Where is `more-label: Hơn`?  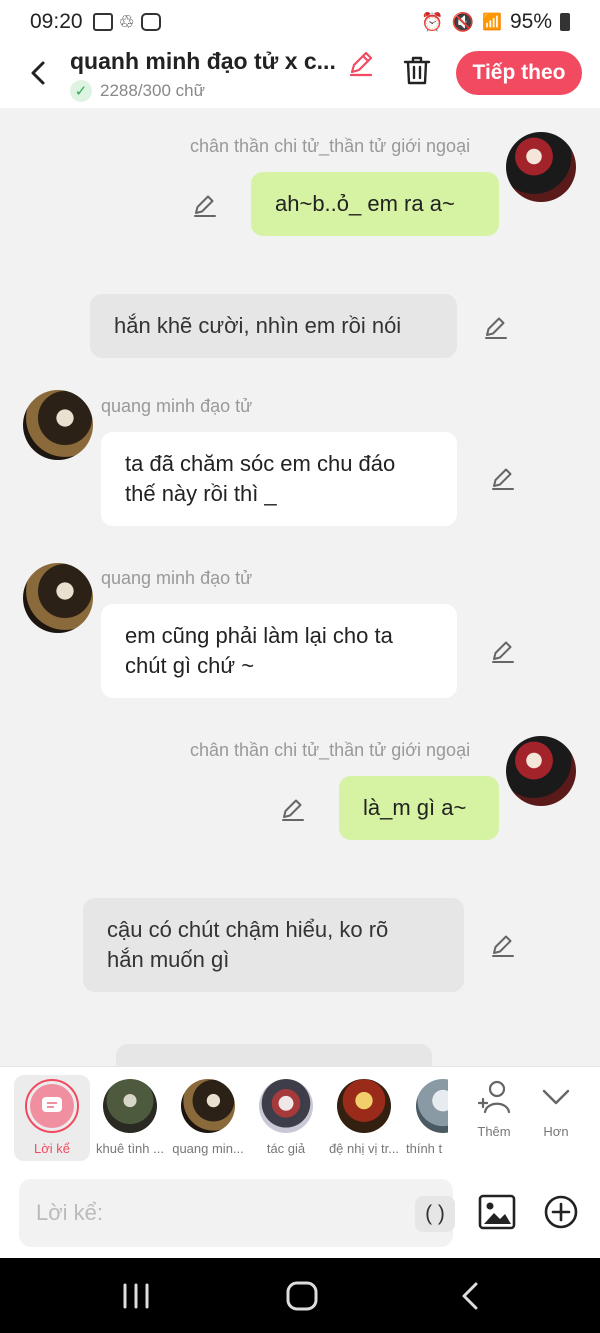 more-label: Hơn is located at coordinates (556, 1131).